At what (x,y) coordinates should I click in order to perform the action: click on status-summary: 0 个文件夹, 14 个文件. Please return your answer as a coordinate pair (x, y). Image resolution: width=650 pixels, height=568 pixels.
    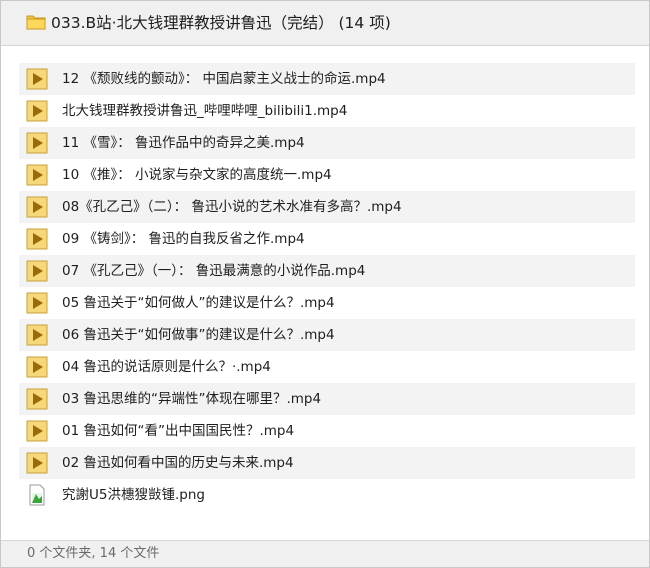
    Looking at the image, I should click on (93, 553).